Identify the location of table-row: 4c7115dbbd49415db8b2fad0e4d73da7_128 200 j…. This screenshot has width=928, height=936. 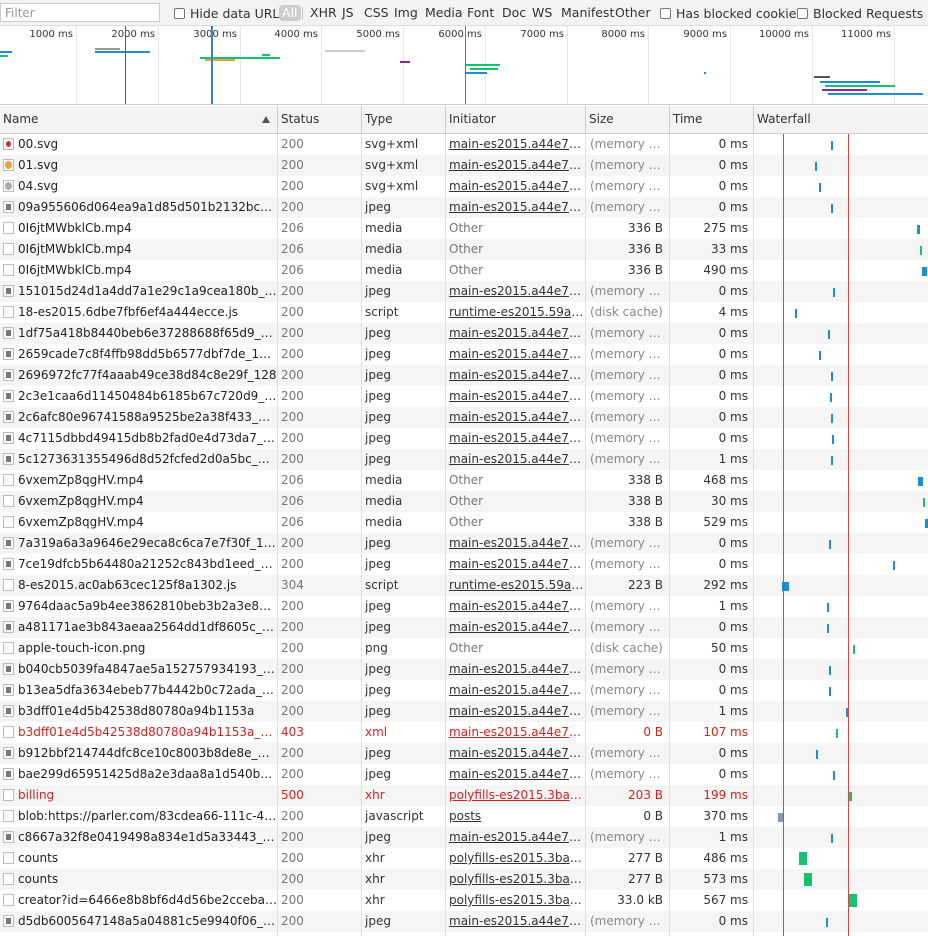
(464, 438).